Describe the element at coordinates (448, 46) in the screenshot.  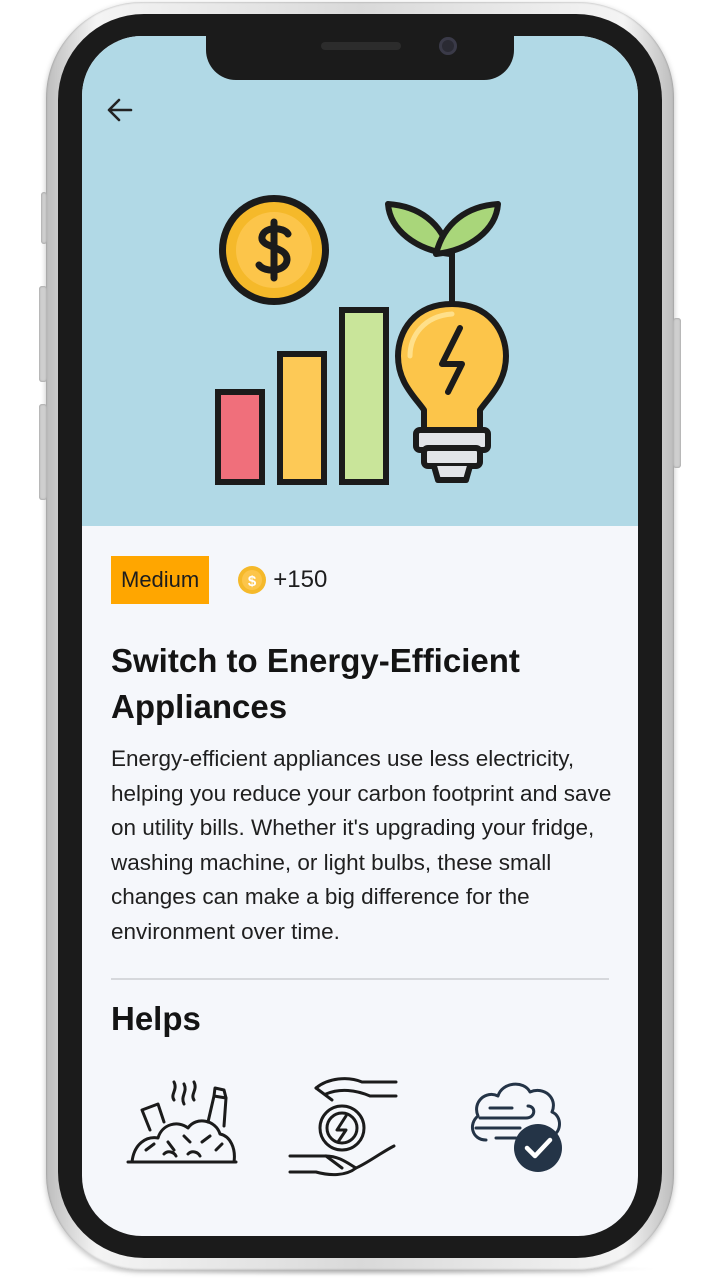
I see `front-camera` at that location.